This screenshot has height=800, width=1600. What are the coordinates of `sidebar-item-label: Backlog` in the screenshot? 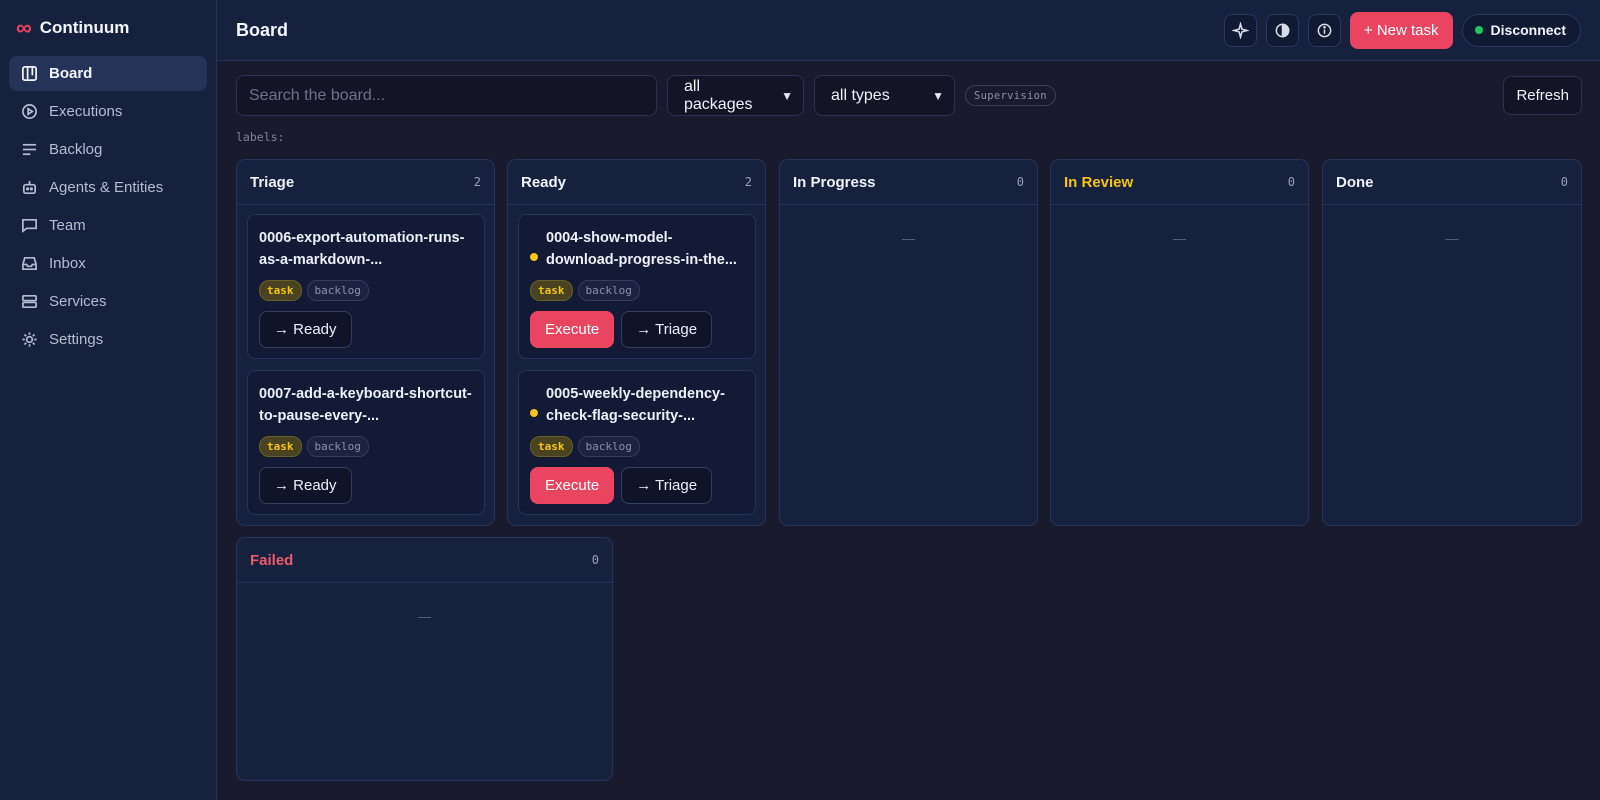 It's located at (76, 149).